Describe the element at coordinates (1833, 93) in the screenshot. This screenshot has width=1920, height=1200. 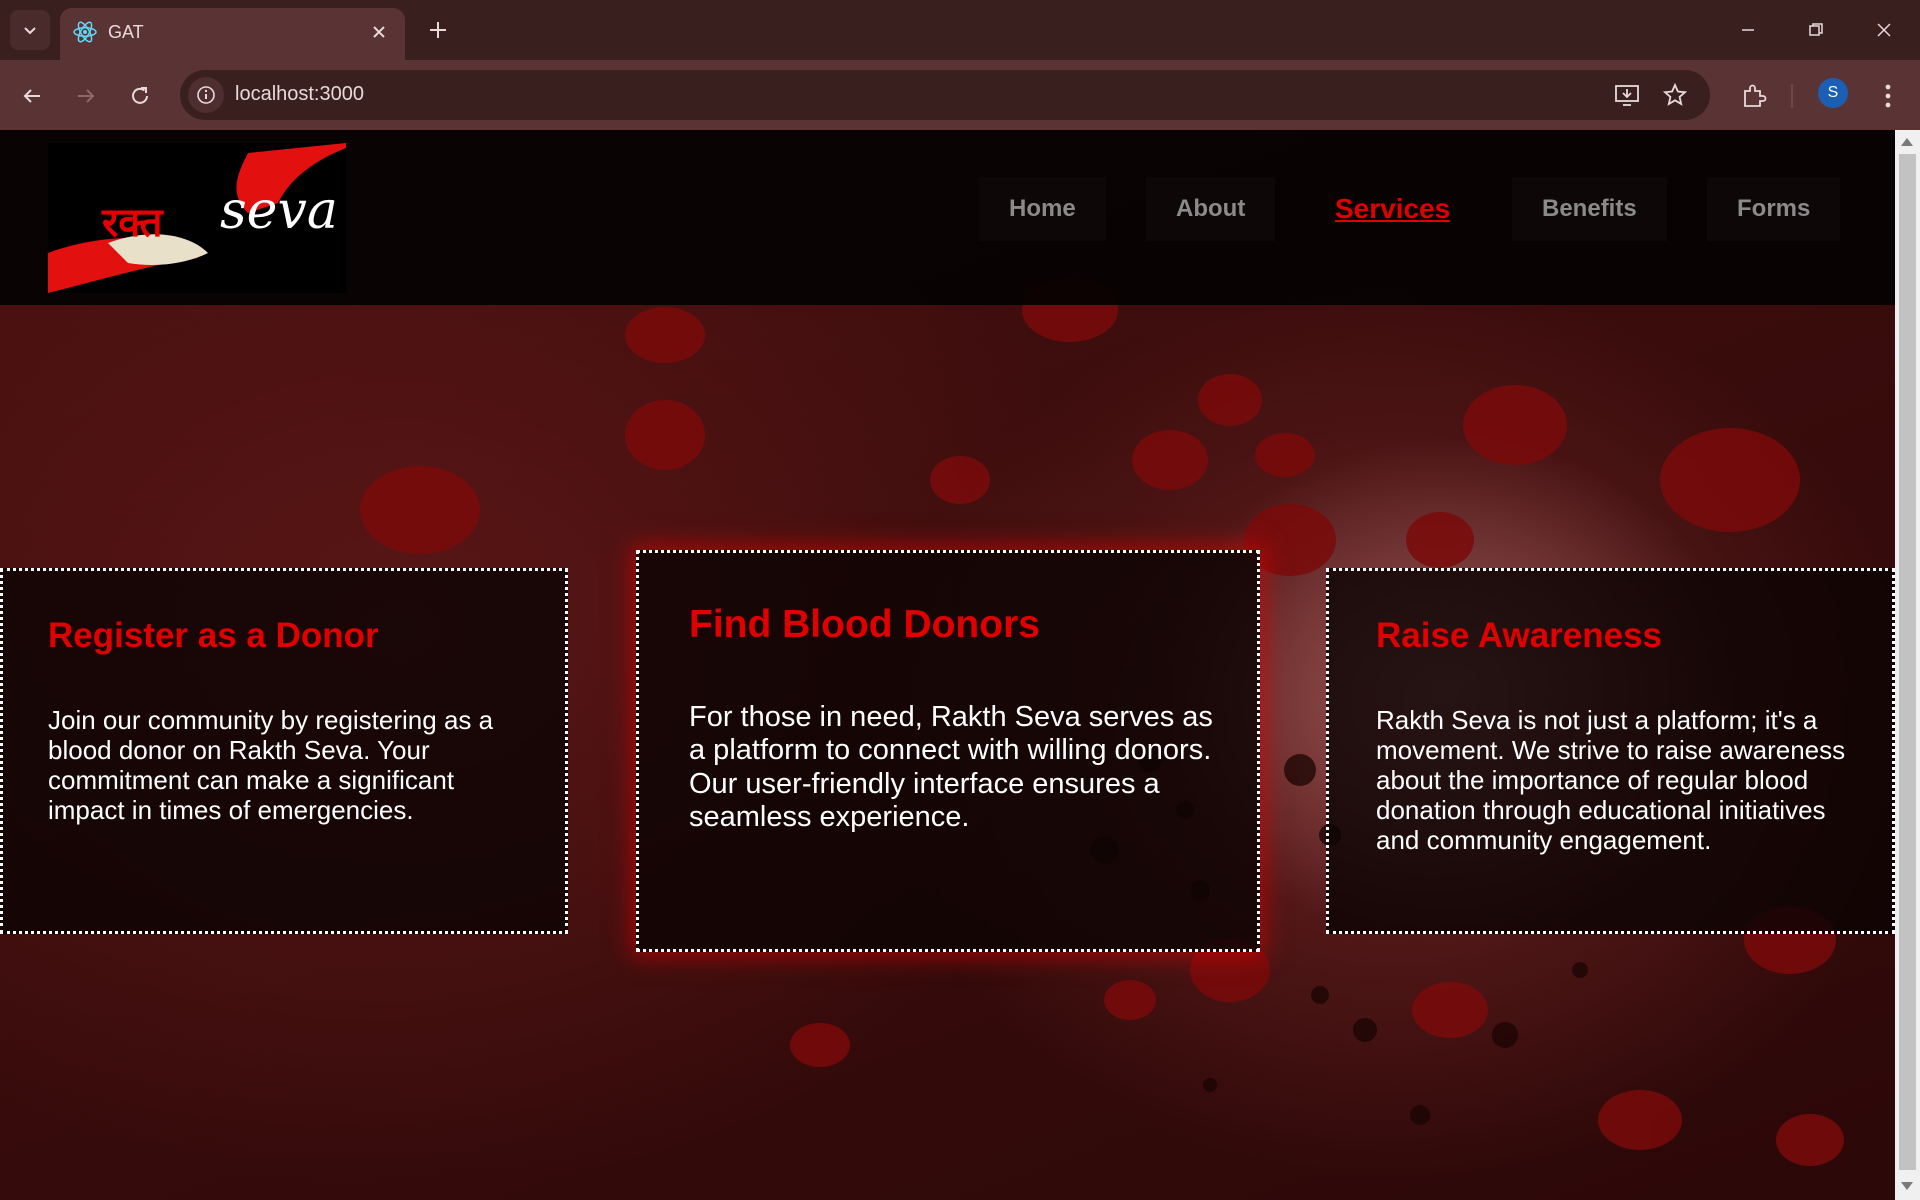
I see `profile-avatar: S` at that location.